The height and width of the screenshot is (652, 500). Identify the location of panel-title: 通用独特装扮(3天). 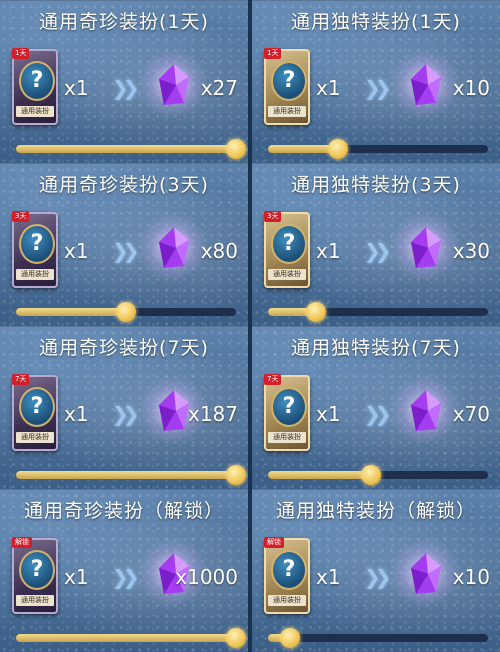
(376, 185).